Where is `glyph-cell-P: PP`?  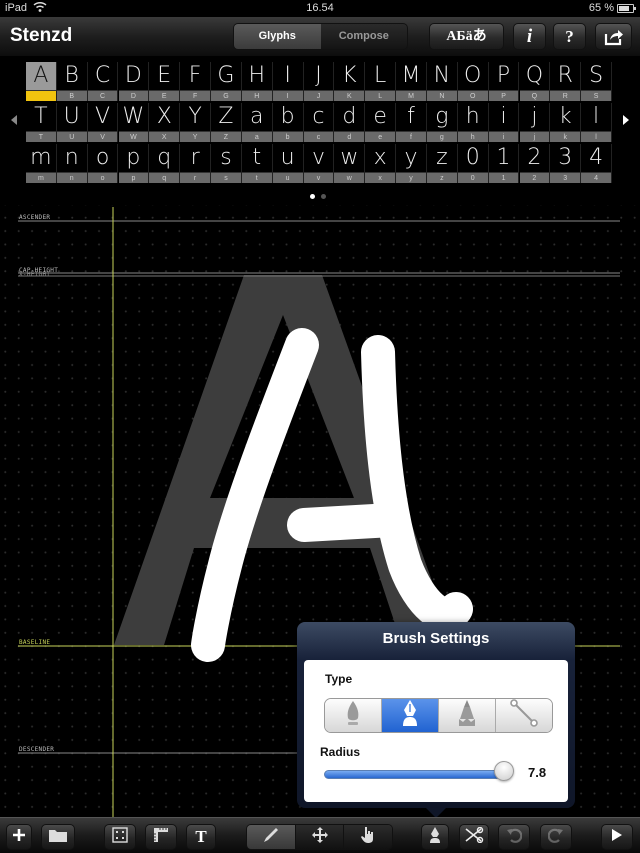 glyph-cell-P: PP is located at coordinates (504, 81).